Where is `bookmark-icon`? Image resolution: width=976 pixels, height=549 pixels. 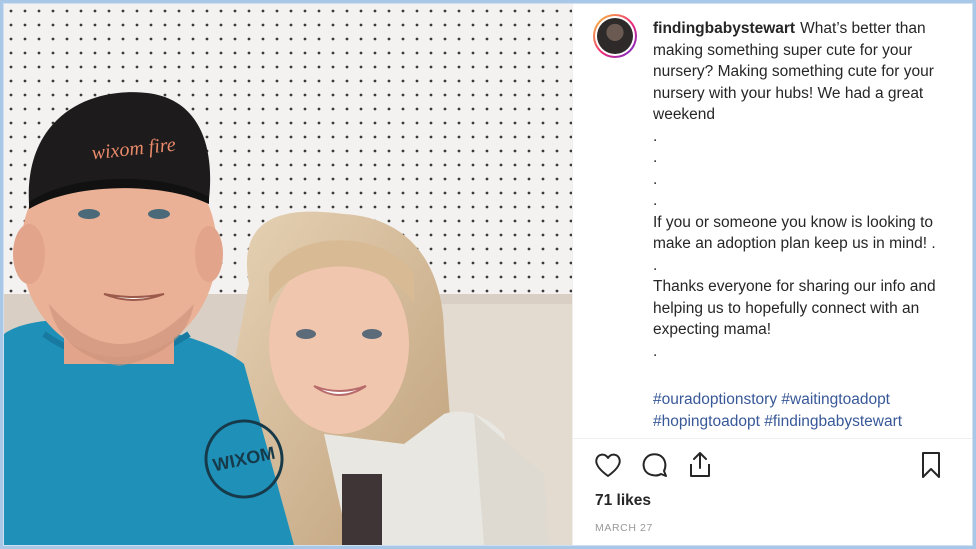 bookmark-icon is located at coordinates (931, 465).